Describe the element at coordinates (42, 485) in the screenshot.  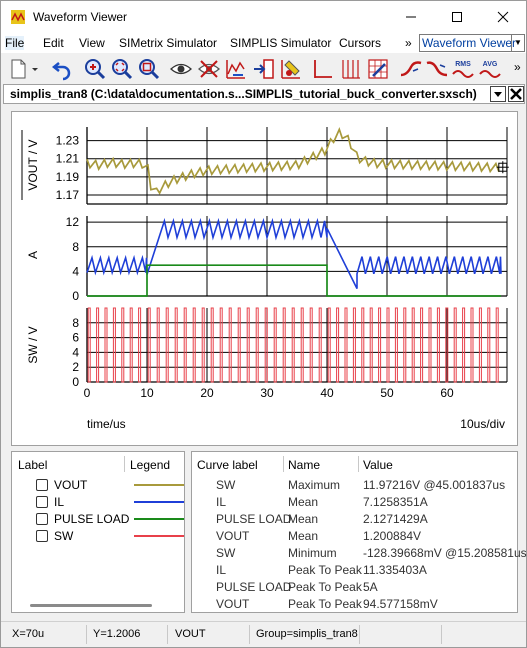
I see `legend-checkbox-vout` at that location.